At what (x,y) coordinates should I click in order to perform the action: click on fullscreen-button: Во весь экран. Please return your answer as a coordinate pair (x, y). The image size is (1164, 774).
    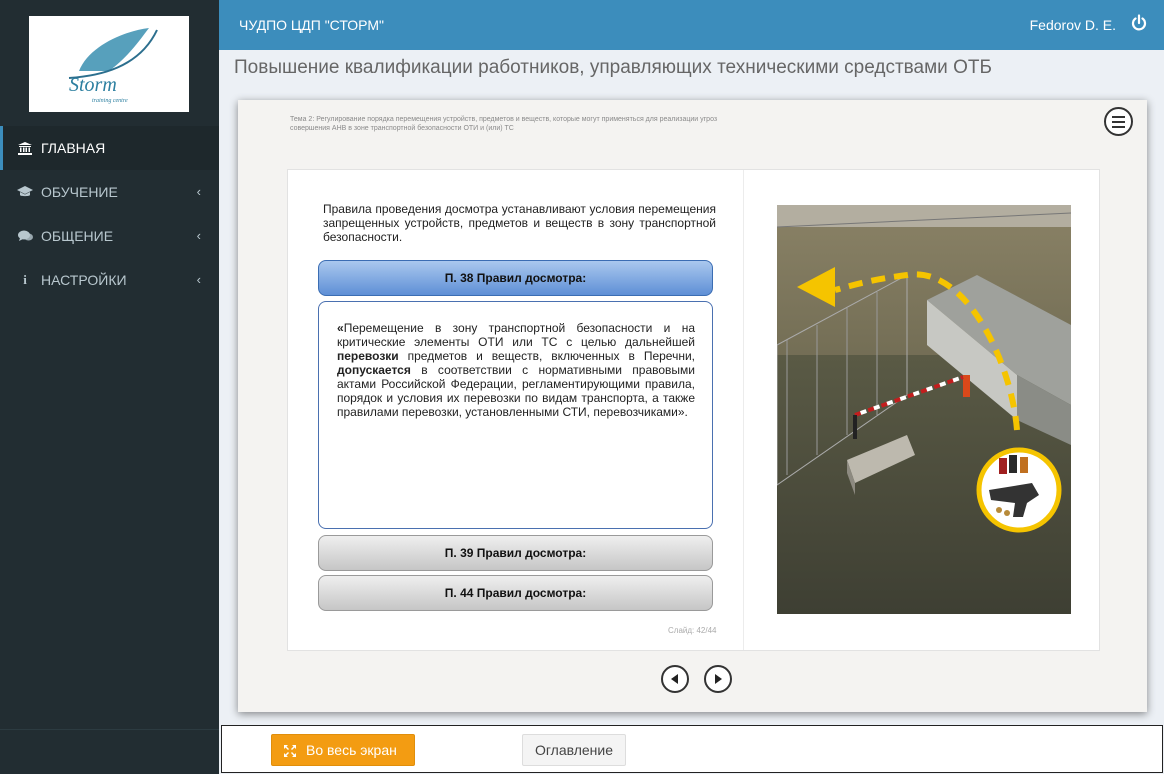
    Looking at the image, I should click on (343, 750).